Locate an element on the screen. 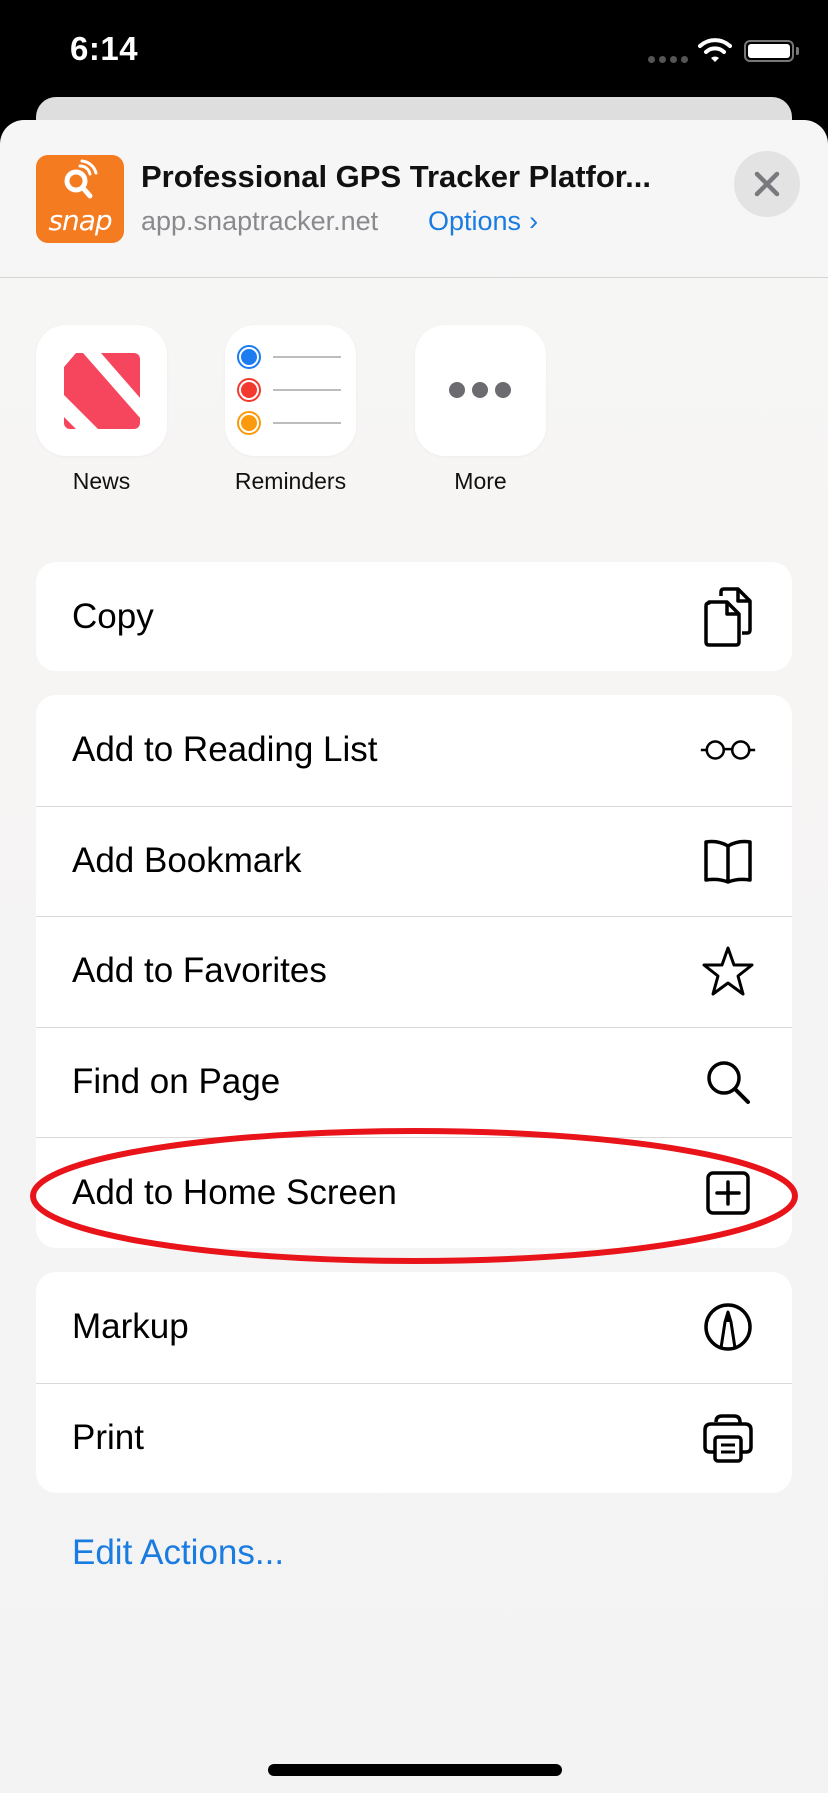 This screenshot has height=1793, width=828. status-time: 6:14 is located at coordinates (104, 48).